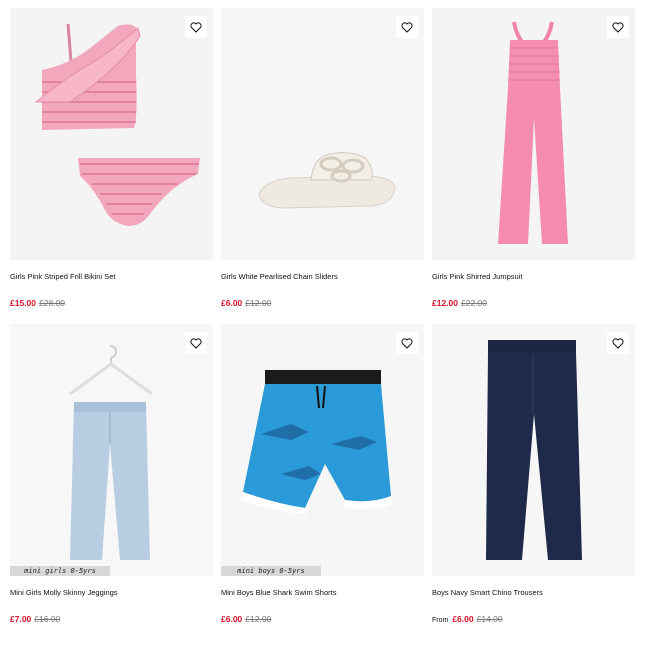  I want to click on product-title: Mini Girls Molly Skinny Jeggings, so click(64, 592).